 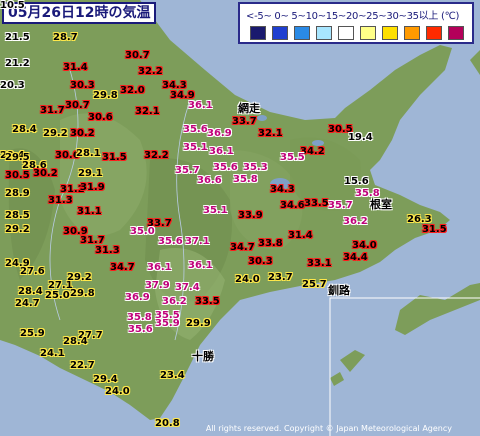 What do you see at coordinates (82, 85) in the screenshot?
I see `station-temperature-label: 30.3` at bounding box center [82, 85].